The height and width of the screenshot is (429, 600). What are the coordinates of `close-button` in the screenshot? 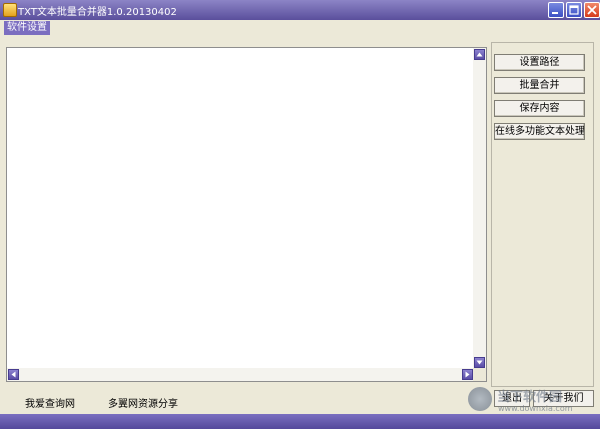 It's located at (592, 10).